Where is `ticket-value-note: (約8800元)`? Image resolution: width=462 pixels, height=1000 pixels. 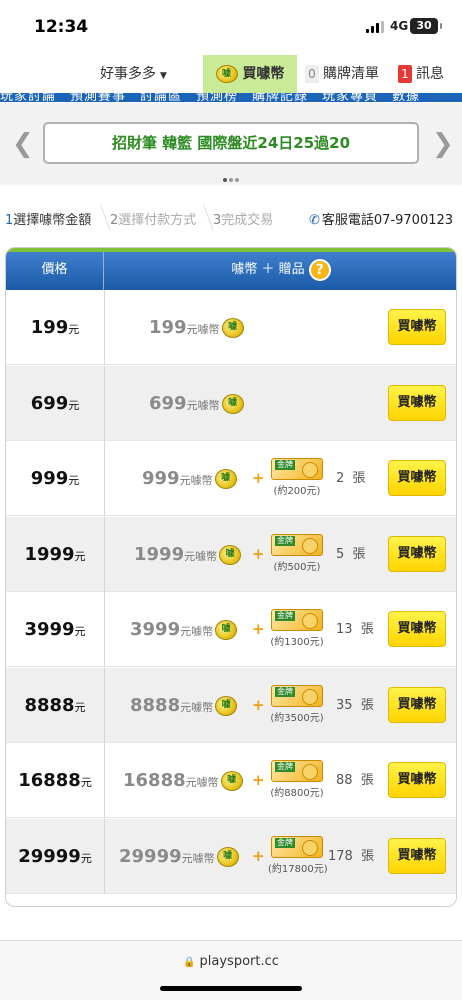 ticket-value-note: (約8800元) is located at coordinates (297, 793).